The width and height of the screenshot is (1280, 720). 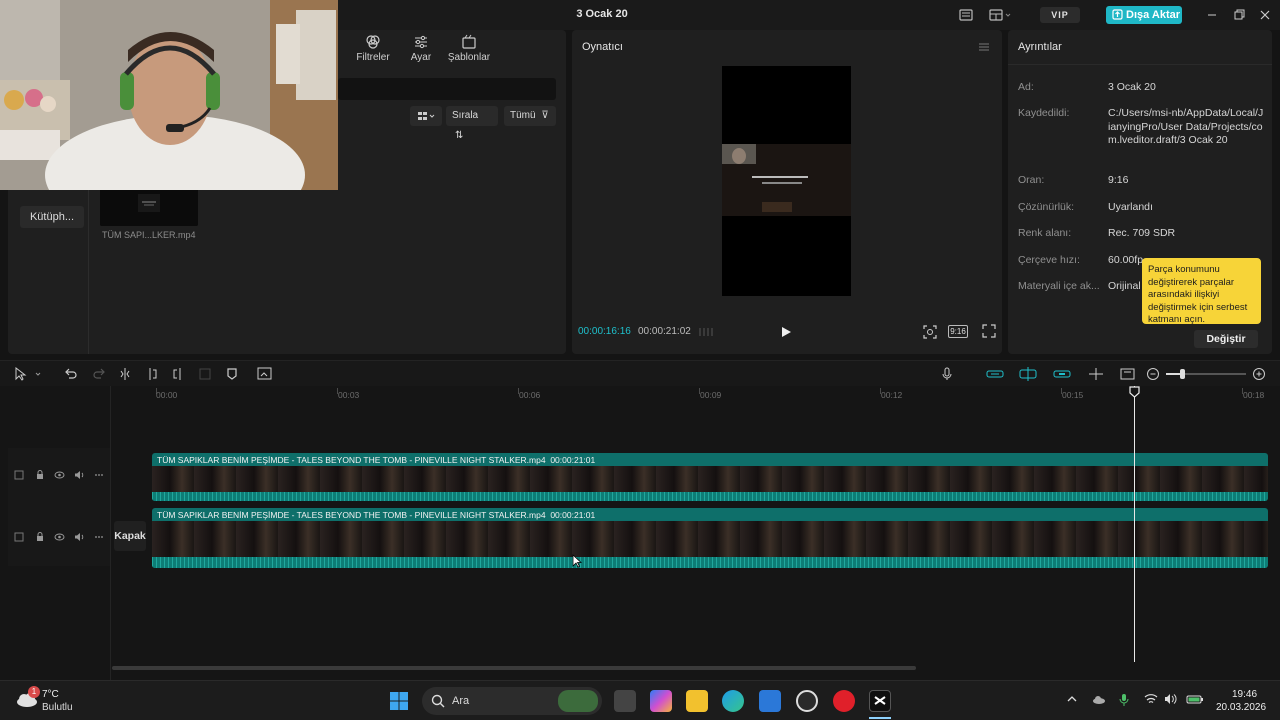 I want to click on sliders-icon, so click(x=421, y=42).